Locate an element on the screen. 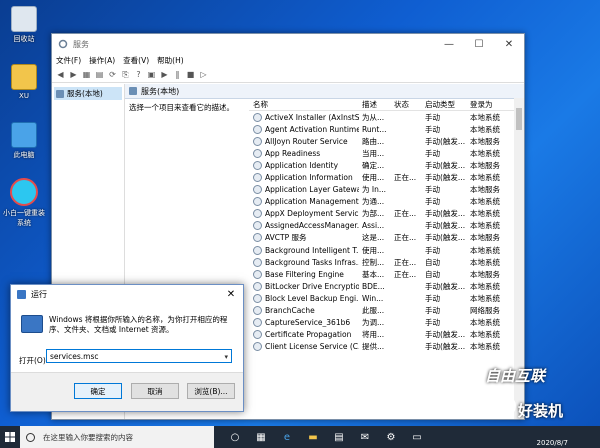 Image resolution: width=600 pixels, height=448 pixels. start-button is located at coordinates (10, 437).